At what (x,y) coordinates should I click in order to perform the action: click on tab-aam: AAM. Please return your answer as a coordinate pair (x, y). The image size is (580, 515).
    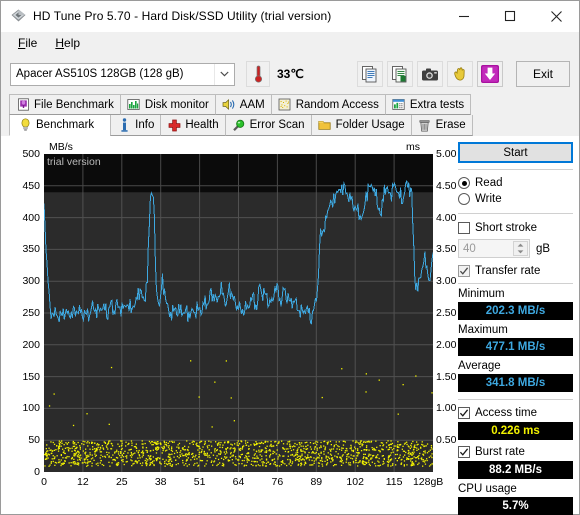
    Looking at the image, I should click on (242, 104).